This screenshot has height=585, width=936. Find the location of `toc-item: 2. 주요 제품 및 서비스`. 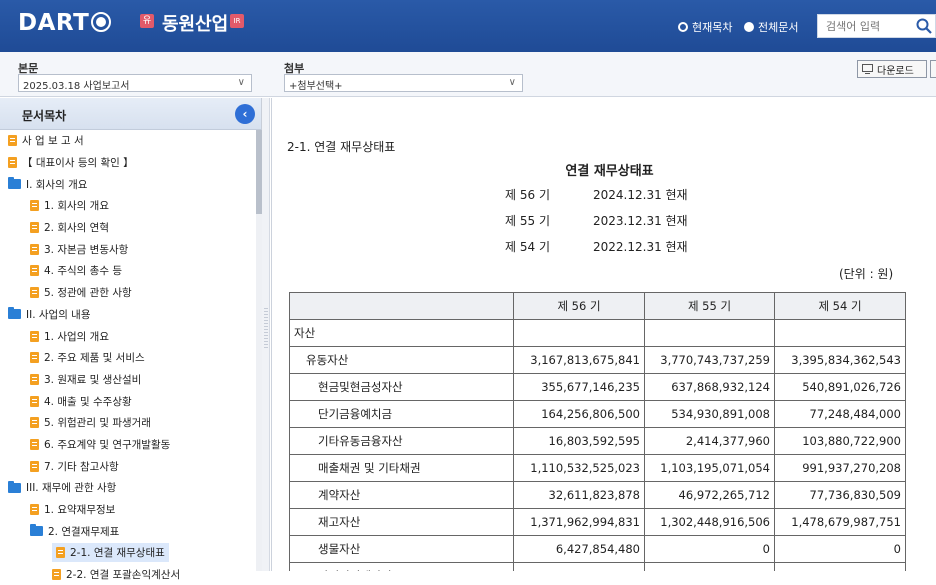

toc-item: 2. 주요 제품 및 서비스 is located at coordinates (128, 358).